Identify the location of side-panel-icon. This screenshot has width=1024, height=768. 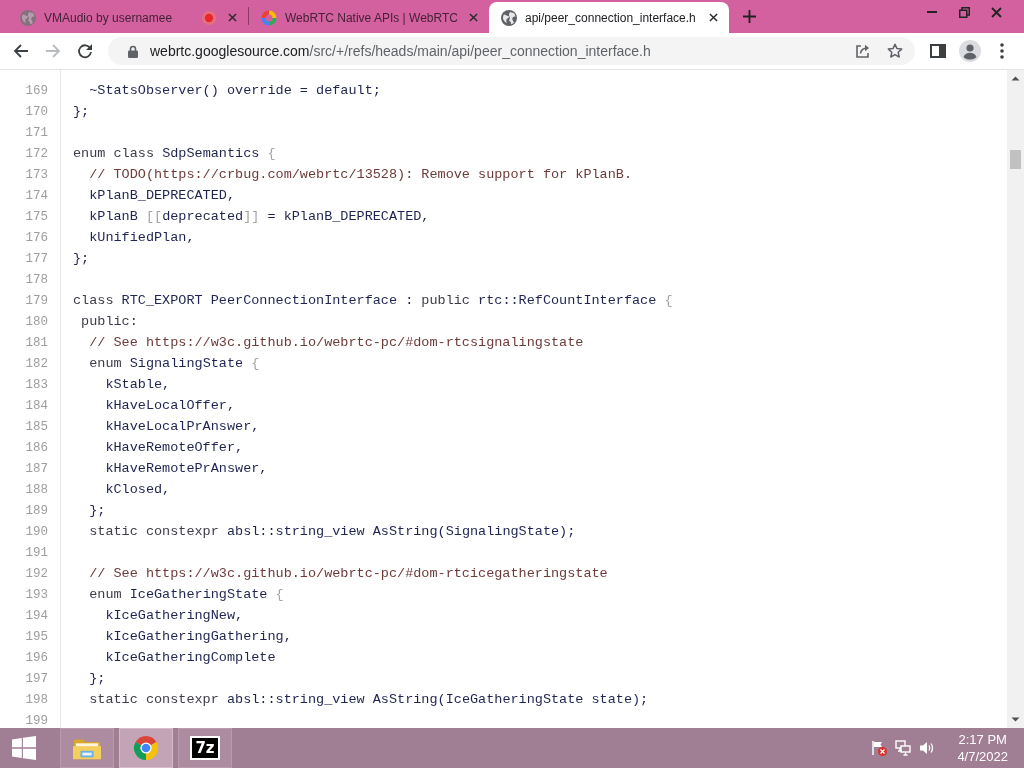
(938, 51).